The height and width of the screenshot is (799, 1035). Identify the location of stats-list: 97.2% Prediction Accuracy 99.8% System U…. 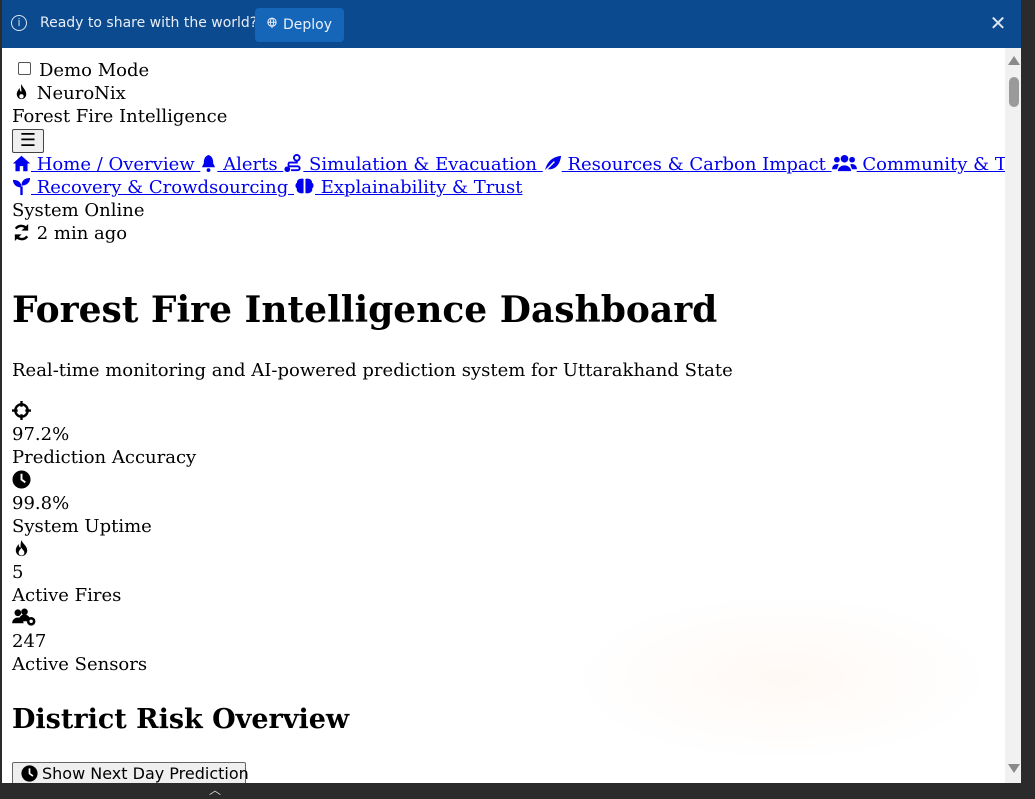
(104, 538).